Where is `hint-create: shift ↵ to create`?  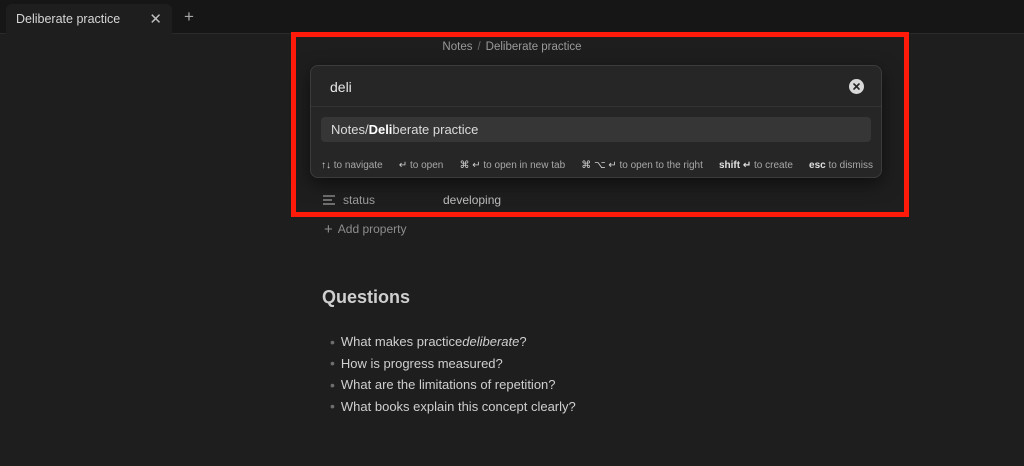
hint-create: shift ↵ to create is located at coordinates (755, 165).